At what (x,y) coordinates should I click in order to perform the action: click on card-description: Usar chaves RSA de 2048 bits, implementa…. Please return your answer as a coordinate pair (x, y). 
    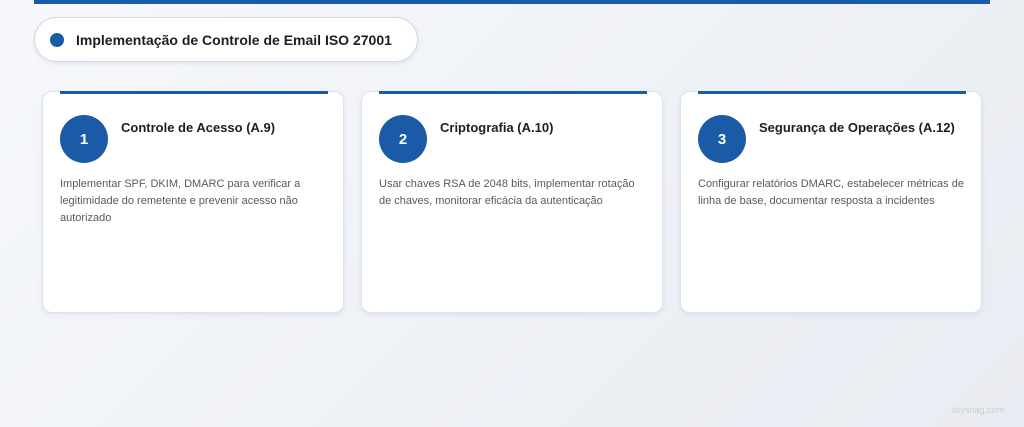
    Looking at the image, I should click on (507, 192).